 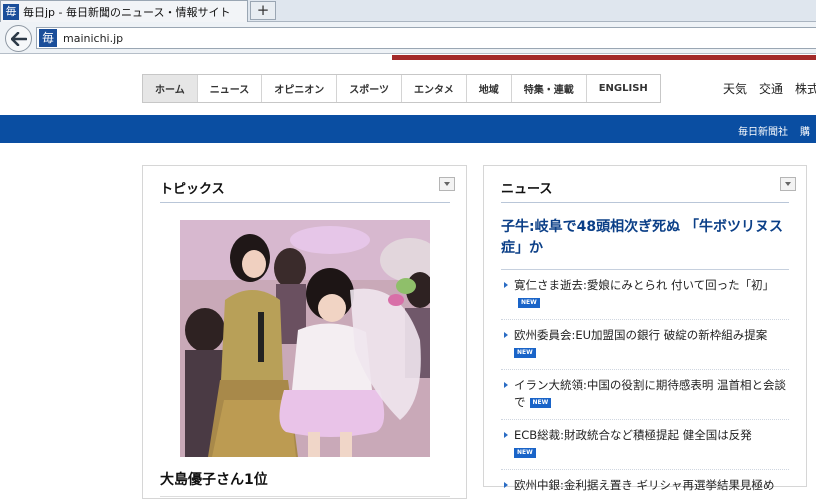 I want to click on site-identity-icon: 毎, so click(x=48, y=38).